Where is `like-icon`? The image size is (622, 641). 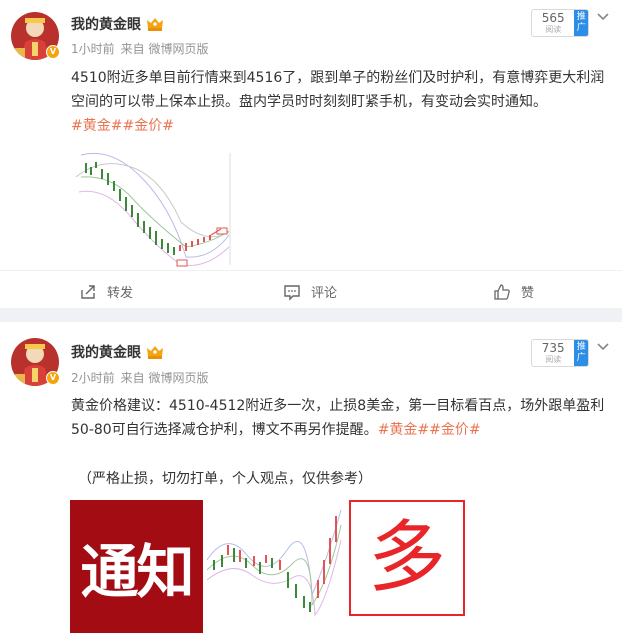 like-icon is located at coordinates (502, 291).